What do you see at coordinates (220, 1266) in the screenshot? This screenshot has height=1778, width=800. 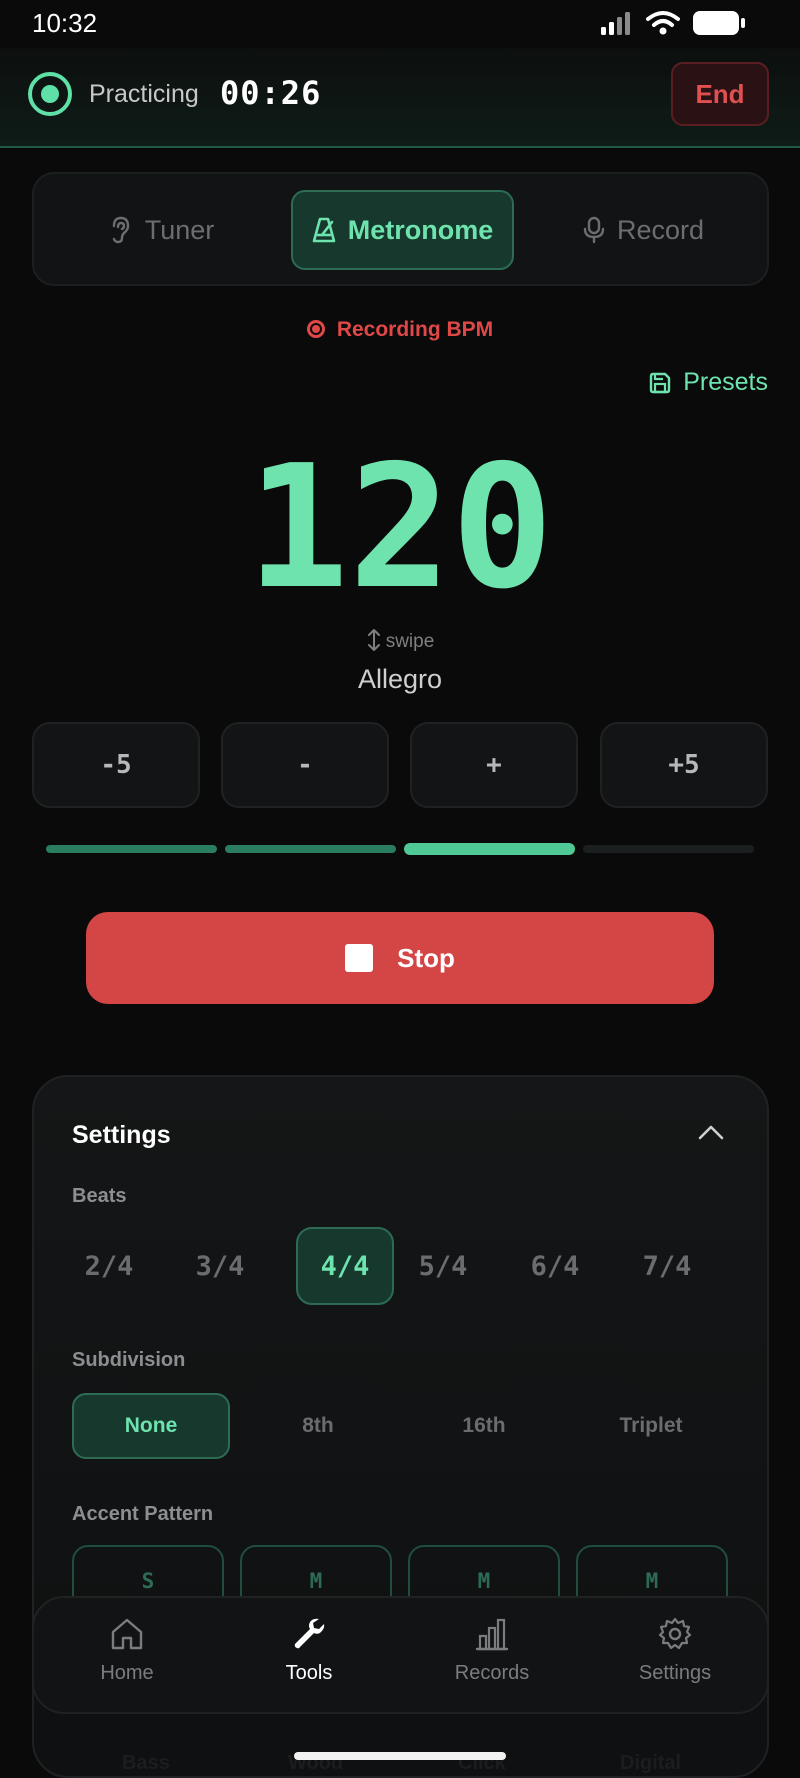 I see `beats-option: 3/4` at bounding box center [220, 1266].